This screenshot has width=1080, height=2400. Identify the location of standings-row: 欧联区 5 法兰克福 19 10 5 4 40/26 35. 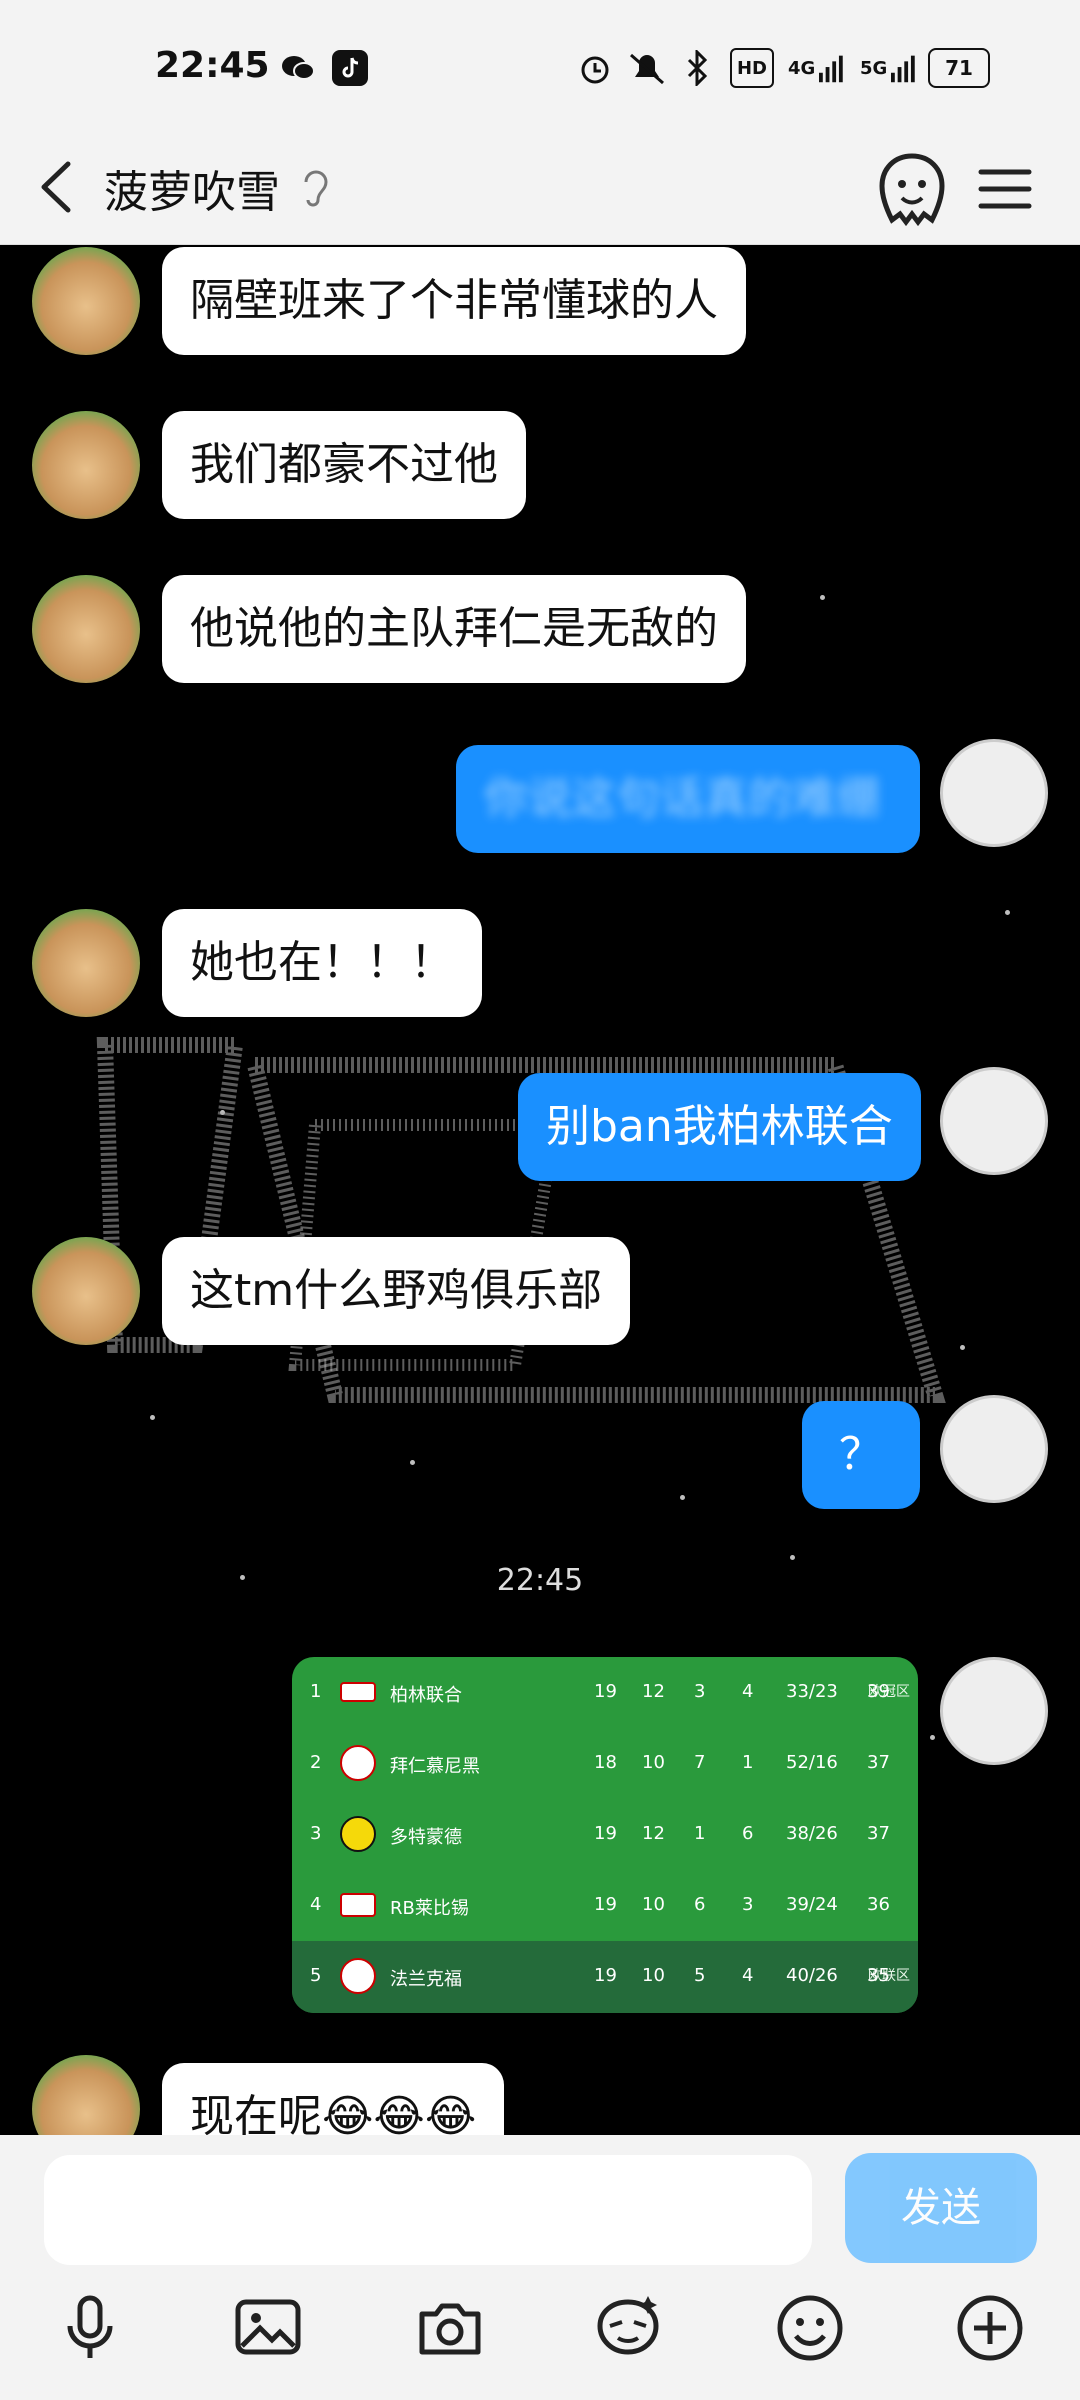
(605, 1977).